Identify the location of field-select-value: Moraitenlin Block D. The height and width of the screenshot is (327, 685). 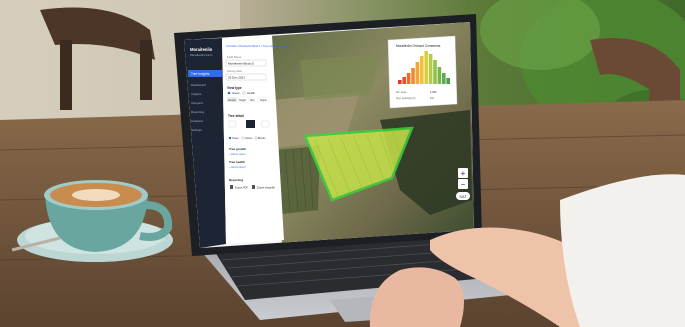
(241, 64).